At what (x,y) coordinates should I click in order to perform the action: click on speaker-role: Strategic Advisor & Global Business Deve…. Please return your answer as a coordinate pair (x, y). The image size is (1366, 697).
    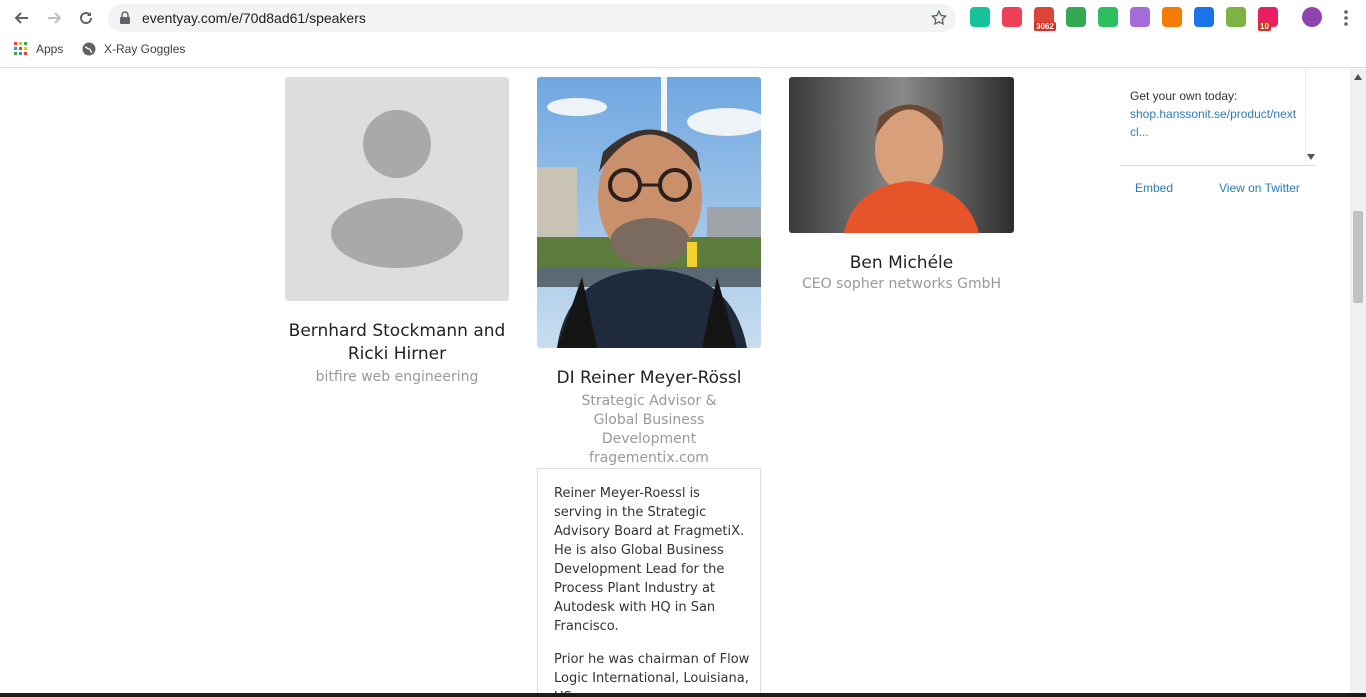
    Looking at the image, I should click on (649, 429).